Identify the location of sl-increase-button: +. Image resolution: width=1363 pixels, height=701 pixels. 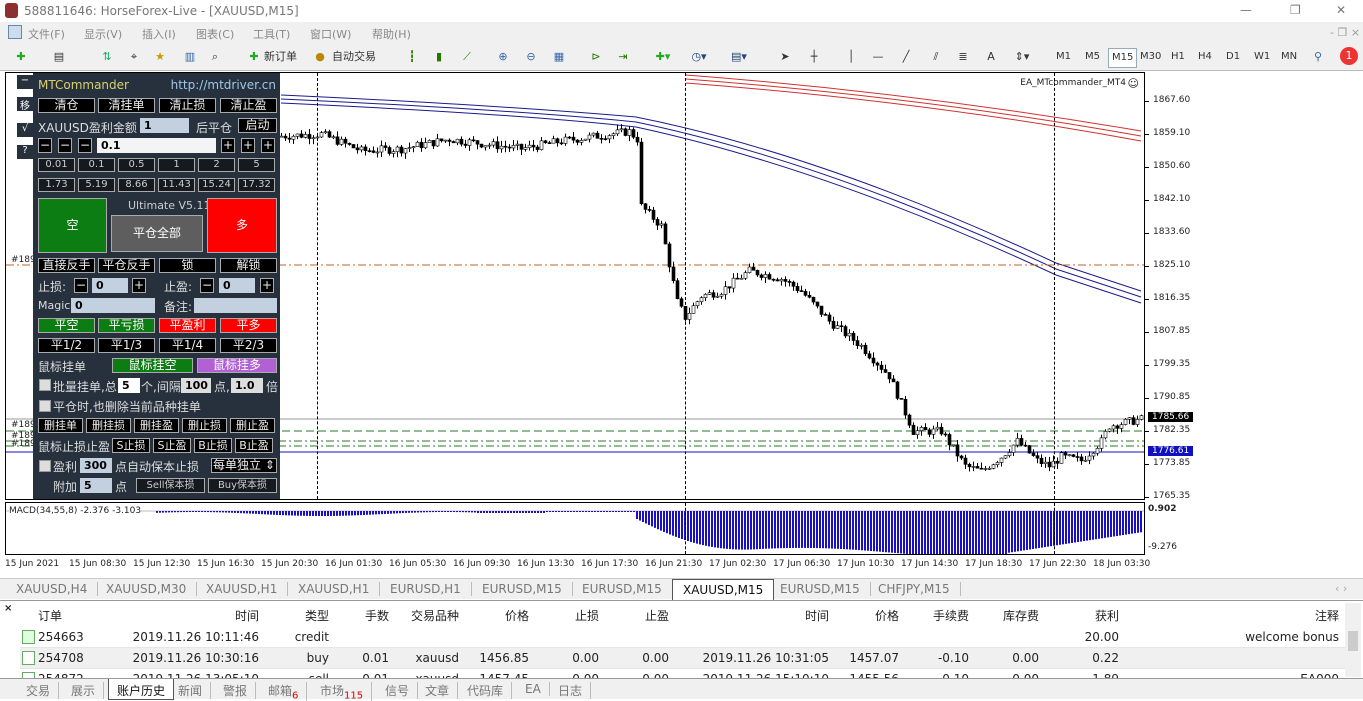
(139, 285).